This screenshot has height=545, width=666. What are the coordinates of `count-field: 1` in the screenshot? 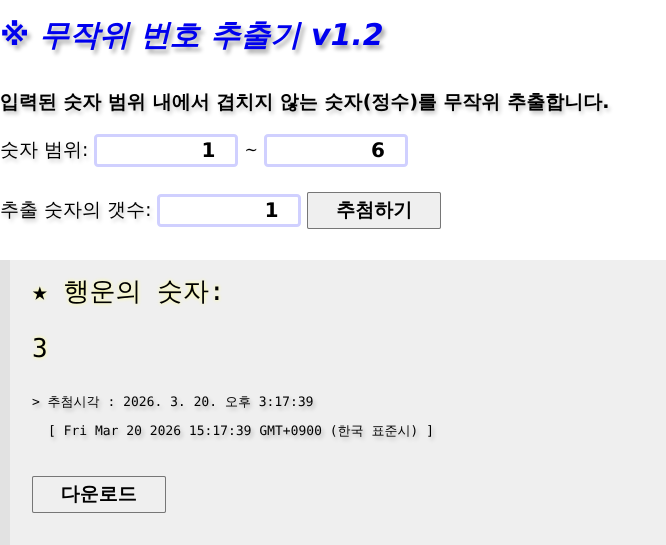 It's located at (229, 210).